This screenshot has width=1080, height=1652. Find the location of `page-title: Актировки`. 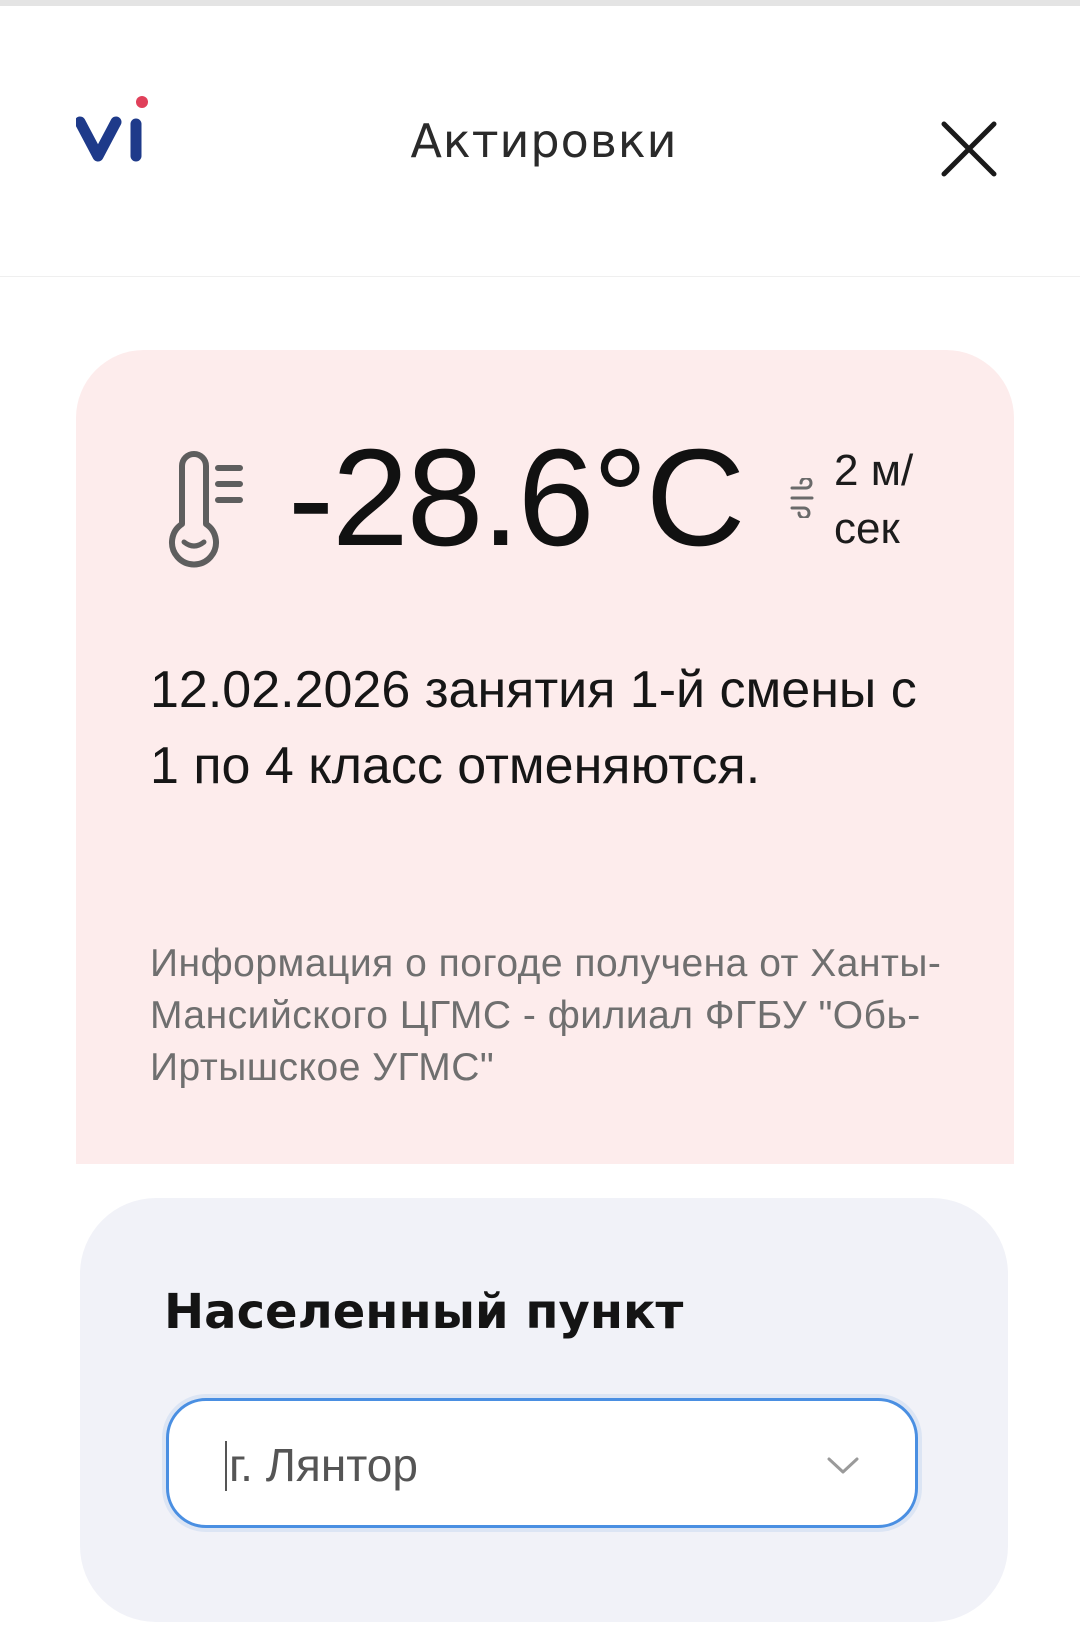

page-title: Актировки is located at coordinates (544, 141).